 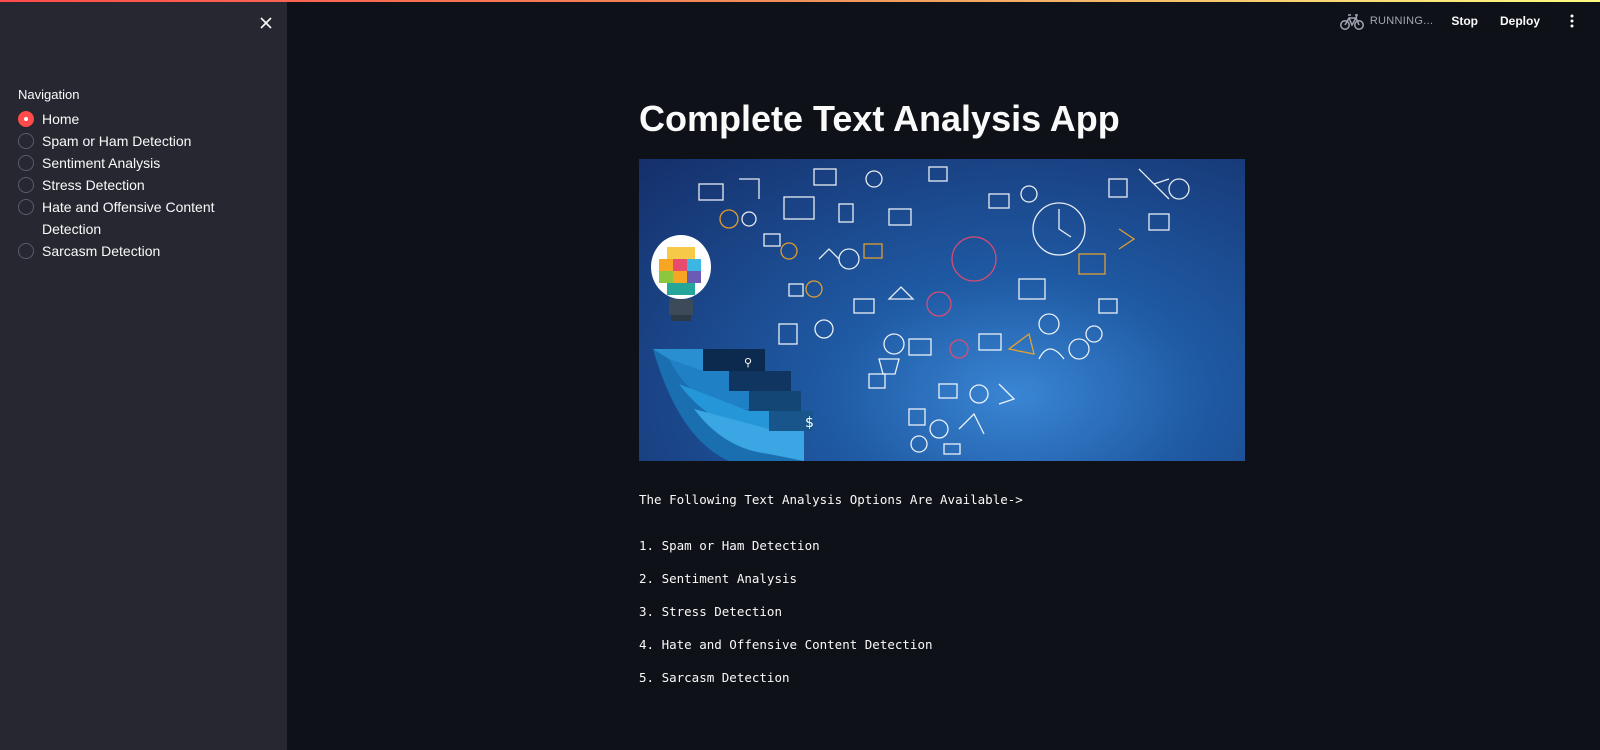 I want to click on nav-option-stress: Stress Detection, so click(x=138, y=185).